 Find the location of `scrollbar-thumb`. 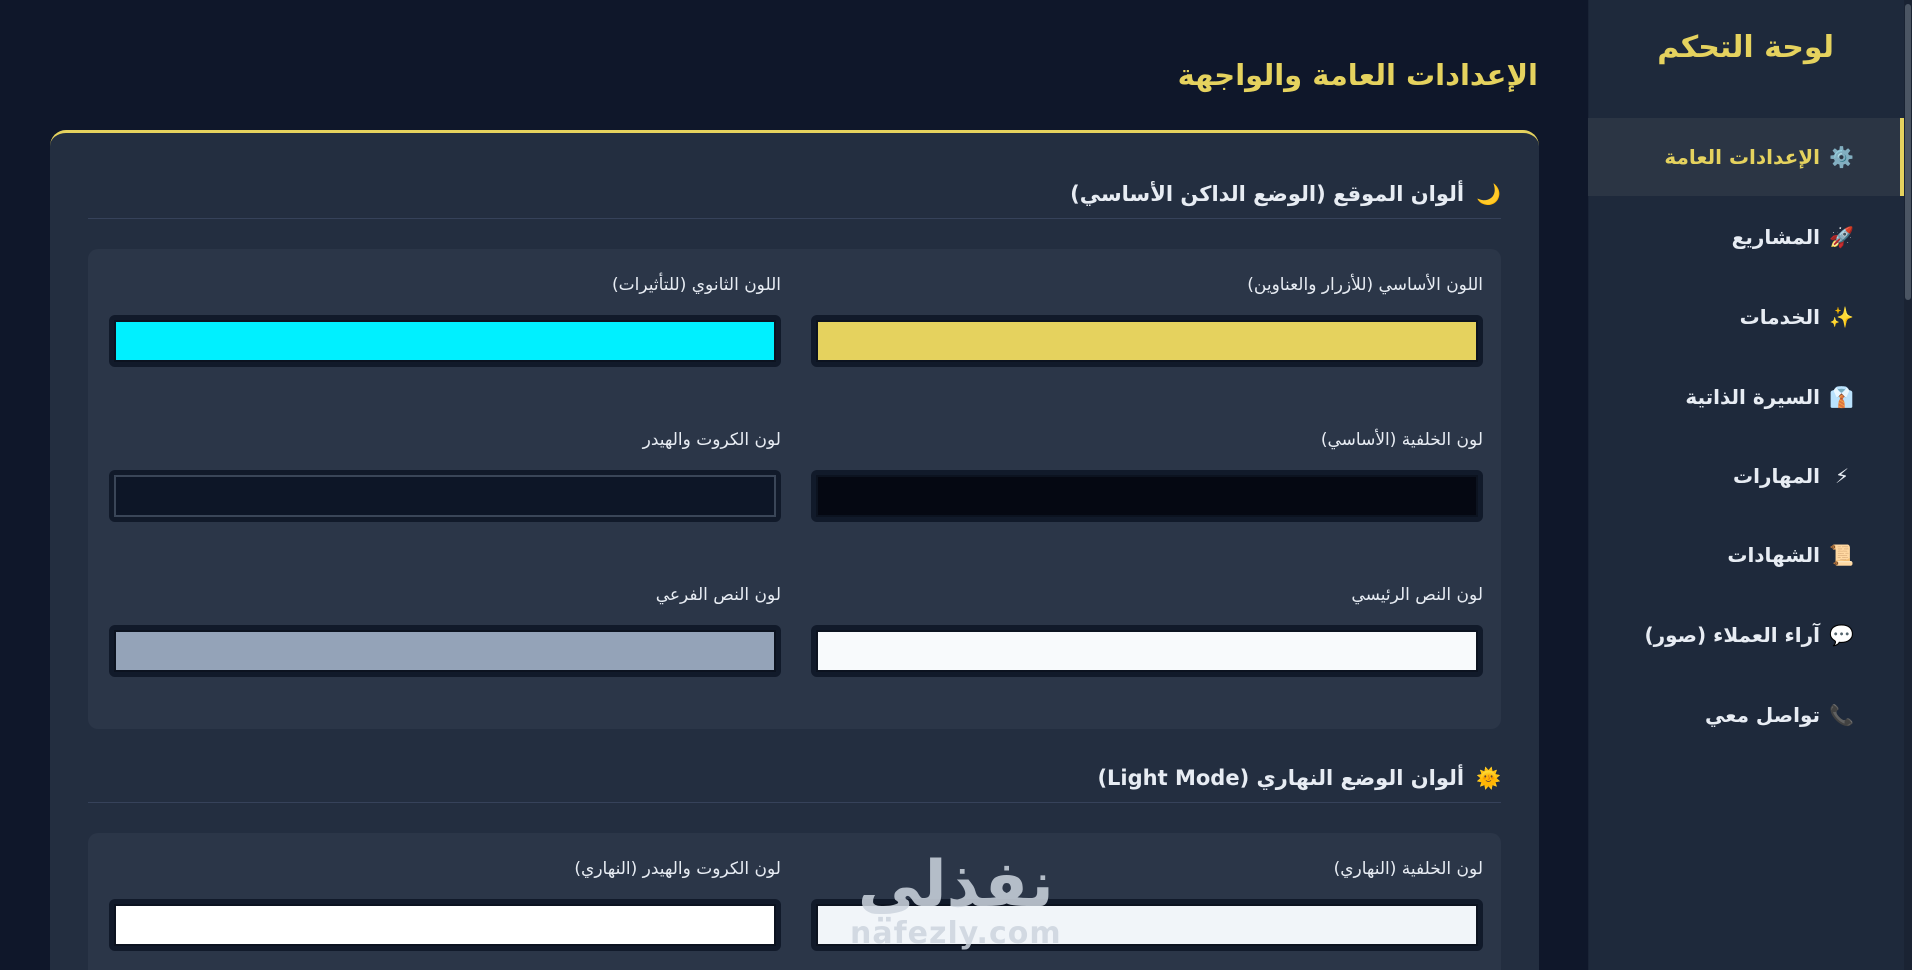

scrollbar-thumb is located at coordinates (1908, 152).